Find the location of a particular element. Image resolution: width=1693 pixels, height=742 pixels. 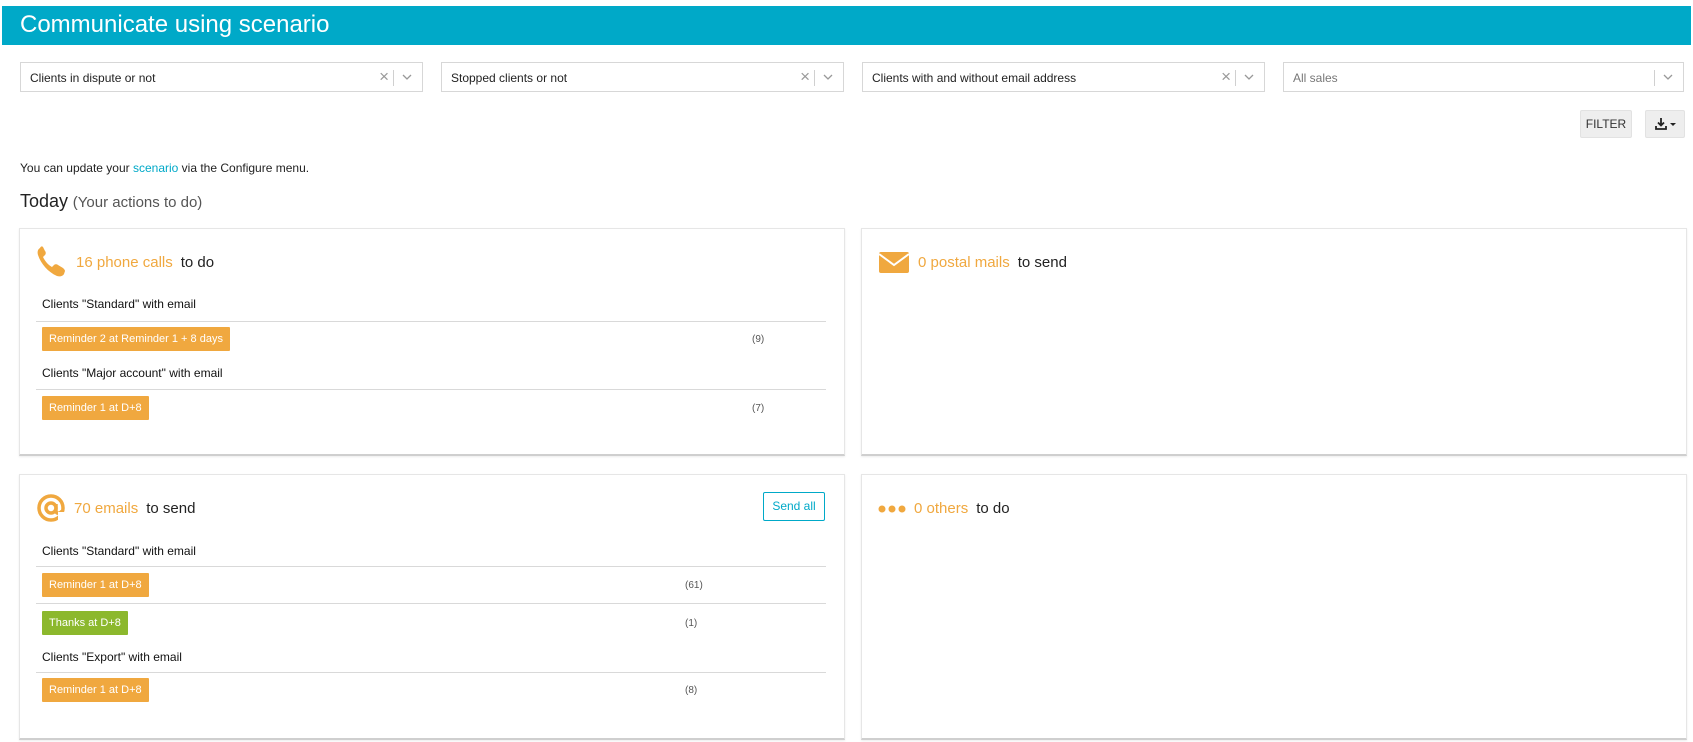

action-count: (8) is located at coordinates (691, 690).